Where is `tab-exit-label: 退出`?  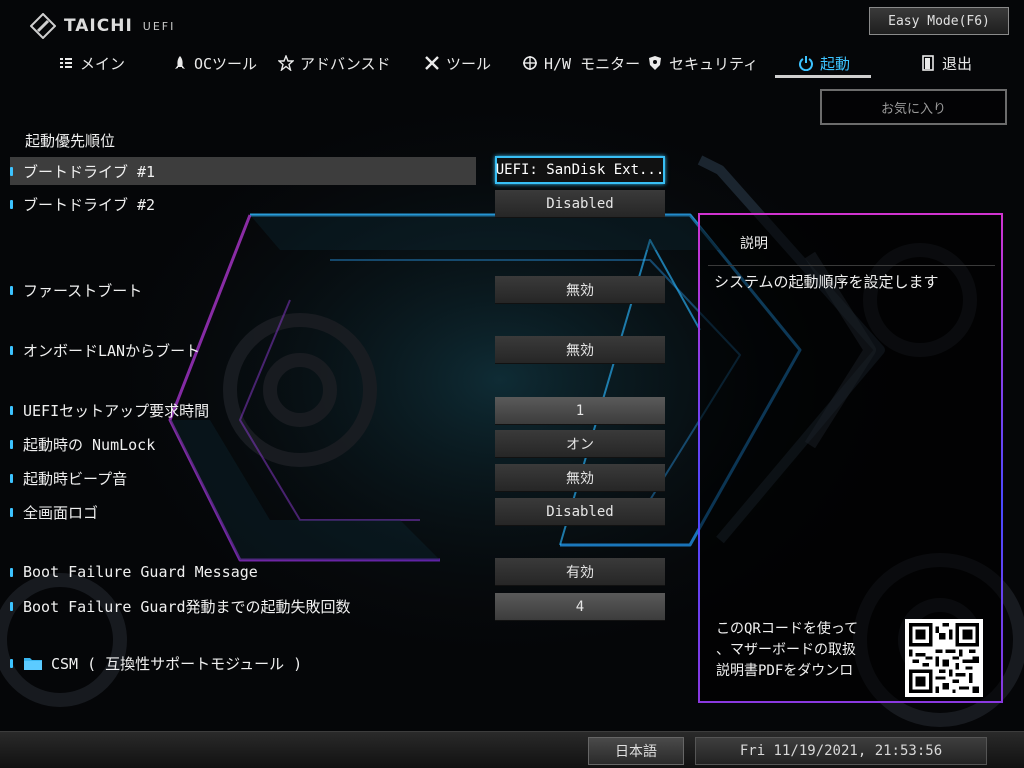
tab-exit-label: 退出 is located at coordinates (957, 63).